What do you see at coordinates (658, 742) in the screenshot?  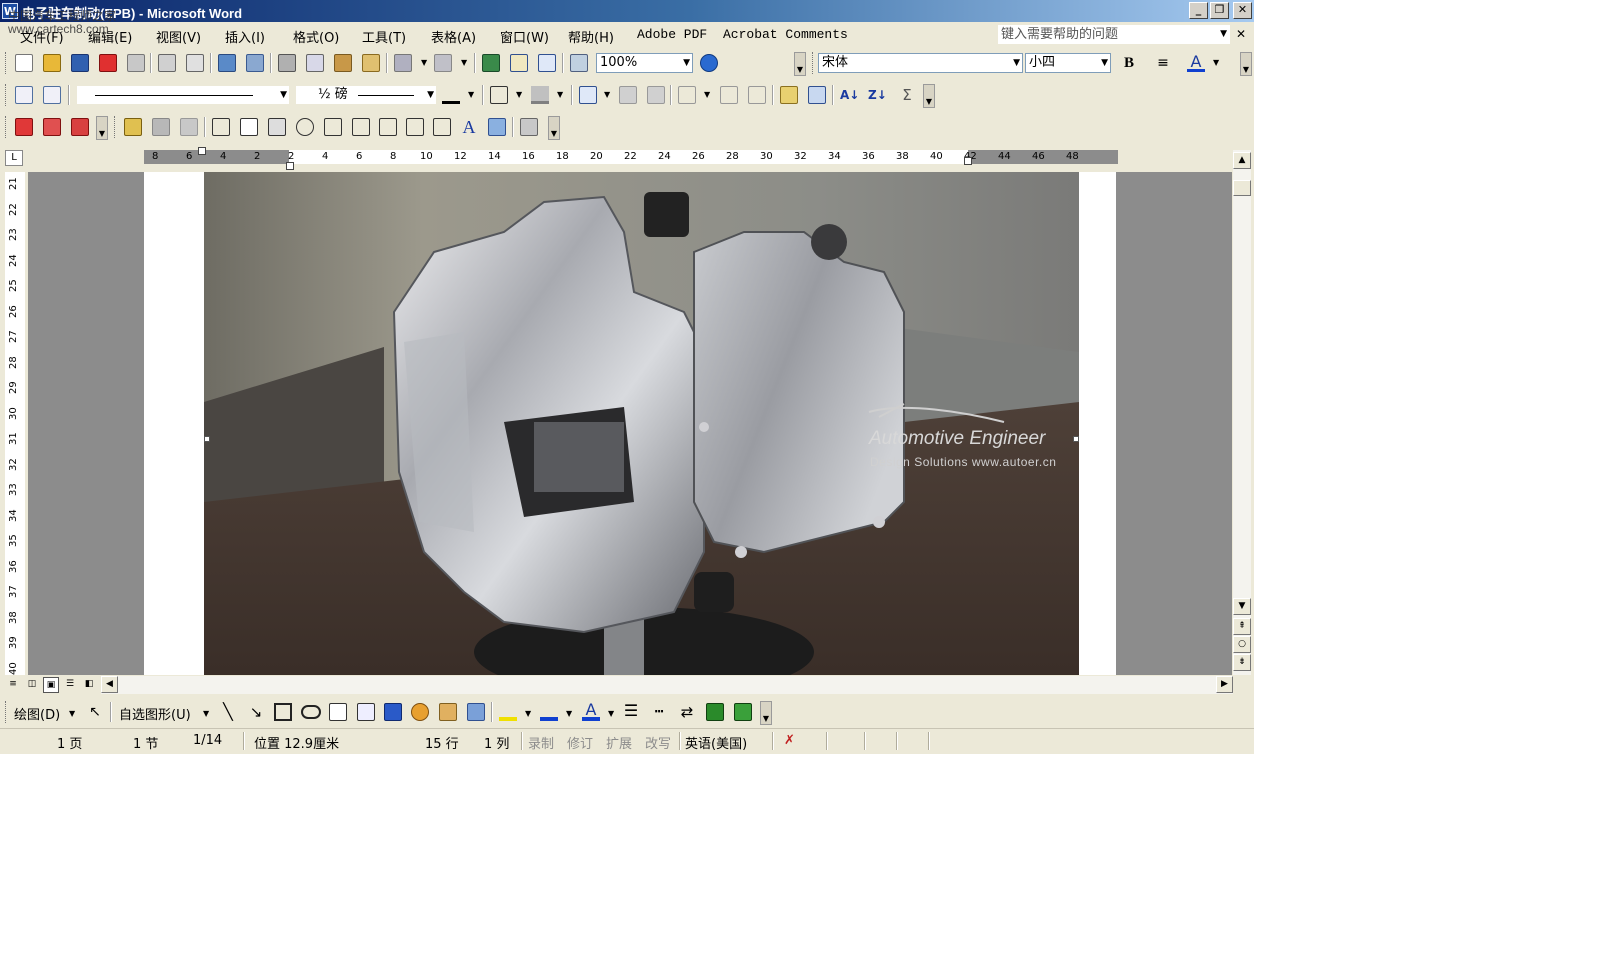 I see `status-overtype: 改写` at bounding box center [658, 742].